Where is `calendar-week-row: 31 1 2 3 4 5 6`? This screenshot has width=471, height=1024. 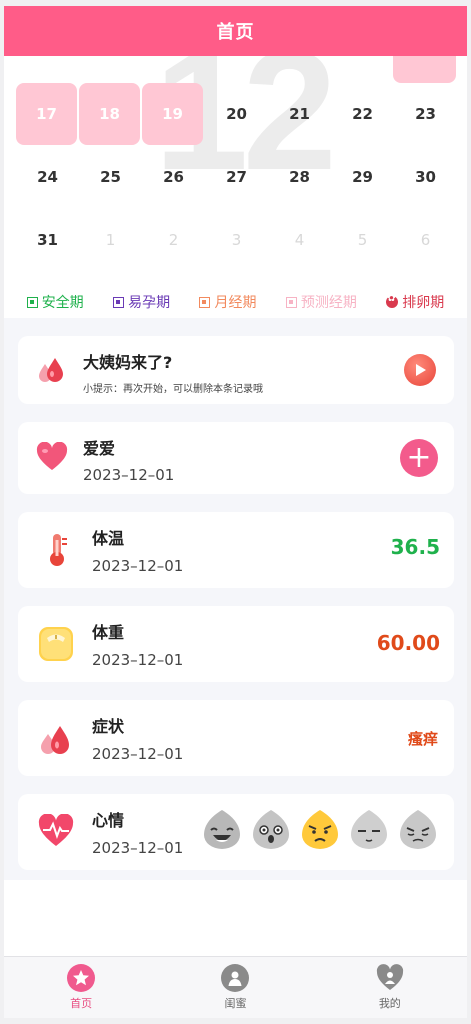 calendar-week-row: 31 1 2 3 4 5 6 is located at coordinates (237, 240).